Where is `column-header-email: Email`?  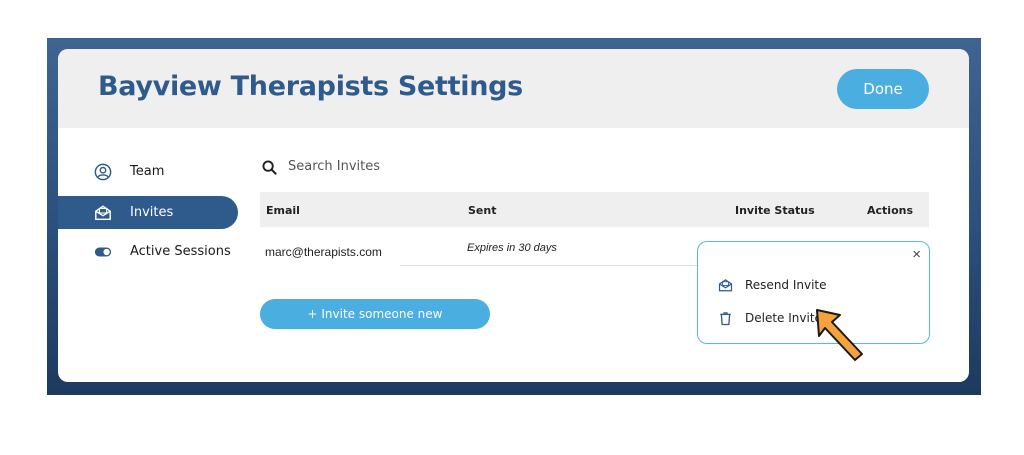
column-header-email: Email is located at coordinates (283, 210).